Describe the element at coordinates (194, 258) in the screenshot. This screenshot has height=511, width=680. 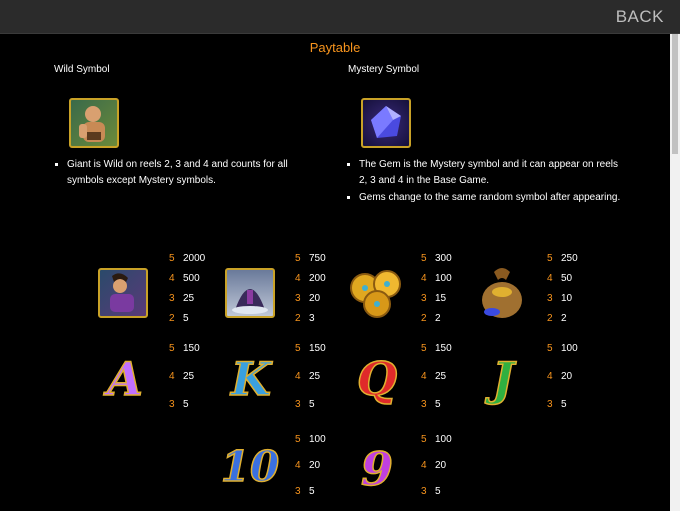
I see `payout-value: 2000` at that location.